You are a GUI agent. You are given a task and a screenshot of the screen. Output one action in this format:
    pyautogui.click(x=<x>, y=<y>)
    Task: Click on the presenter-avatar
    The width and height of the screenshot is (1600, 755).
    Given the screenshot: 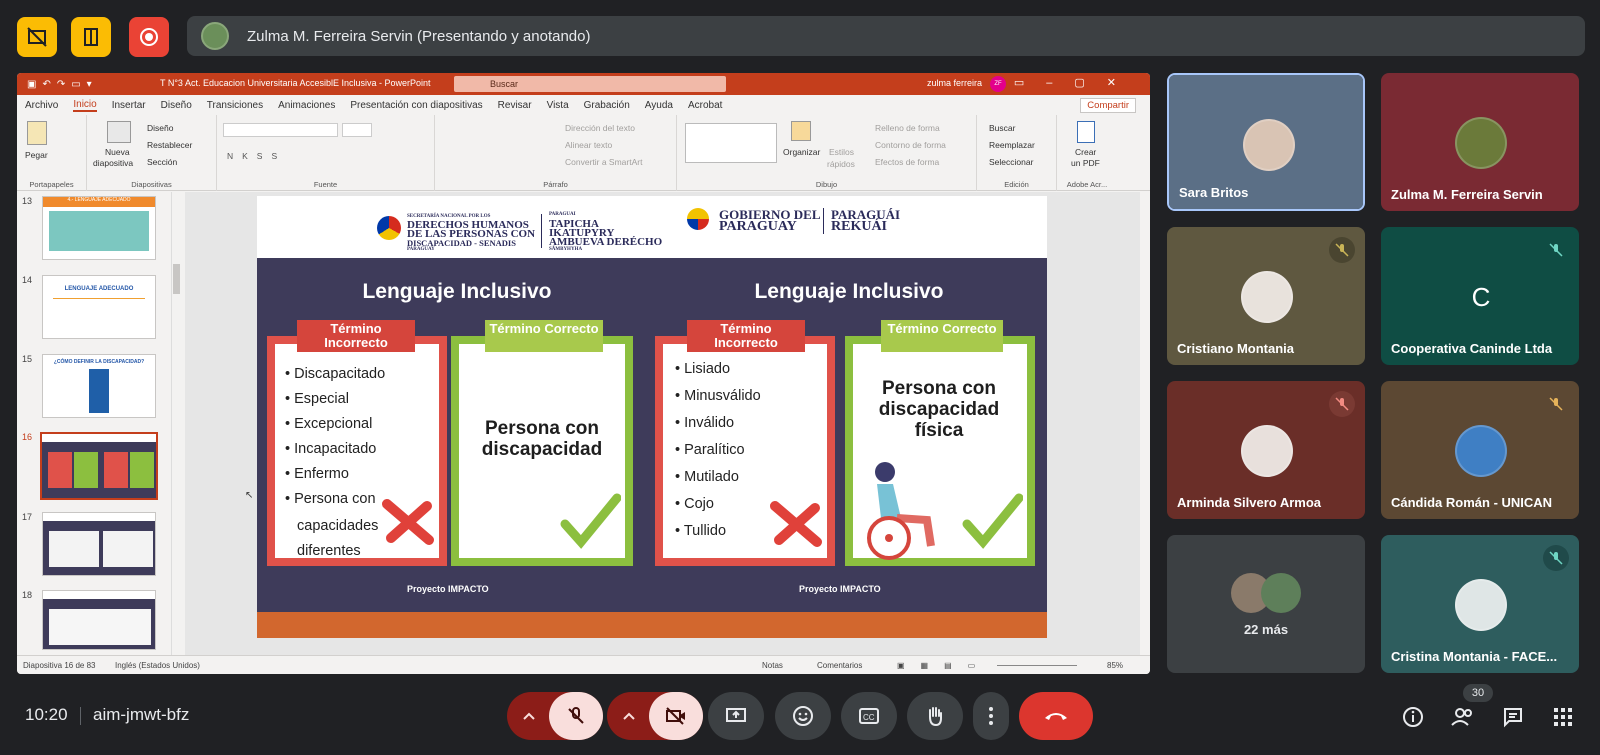 What is the action you would take?
    pyautogui.click(x=215, y=36)
    